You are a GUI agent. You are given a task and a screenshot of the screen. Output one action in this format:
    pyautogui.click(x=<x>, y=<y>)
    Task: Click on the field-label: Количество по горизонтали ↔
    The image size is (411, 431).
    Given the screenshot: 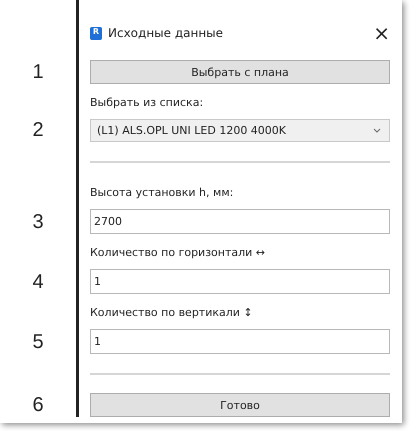 What is the action you would take?
    pyautogui.click(x=178, y=253)
    